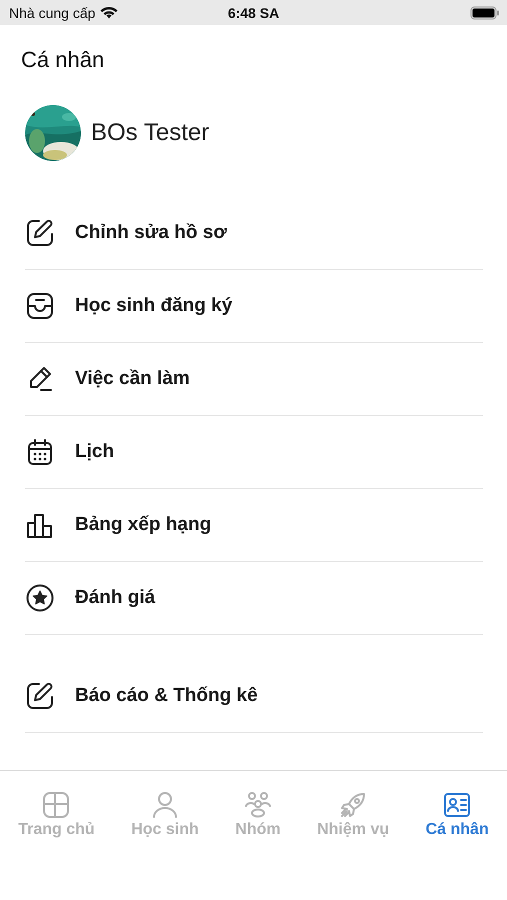 The image size is (507, 900). I want to click on status-time: 6:48 SA, so click(254, 12).